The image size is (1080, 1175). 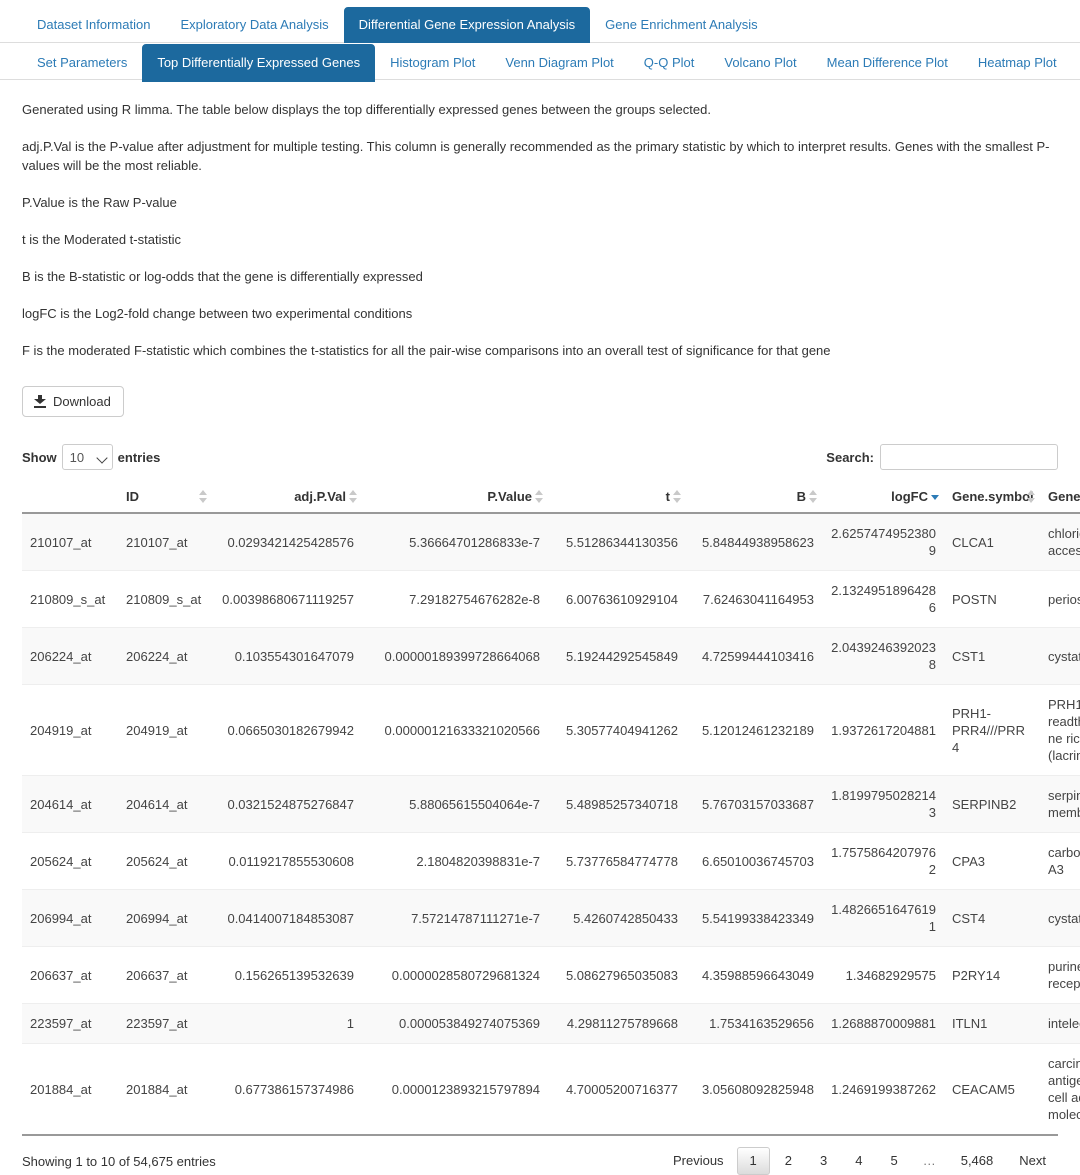 I want to click on cell-p_value: 0.00000189399728664068, so click(x=455, y=656).